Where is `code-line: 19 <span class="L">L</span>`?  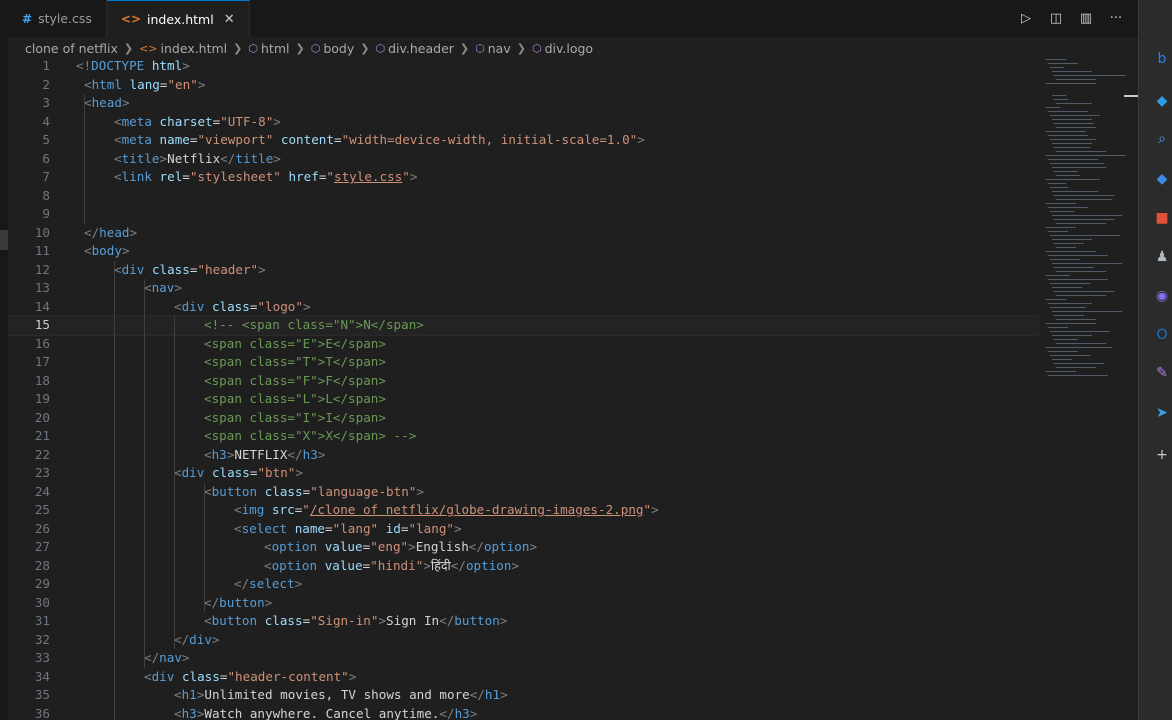
code-line: 19 <span class="L">L</span> is located at coordinates (523, 399).